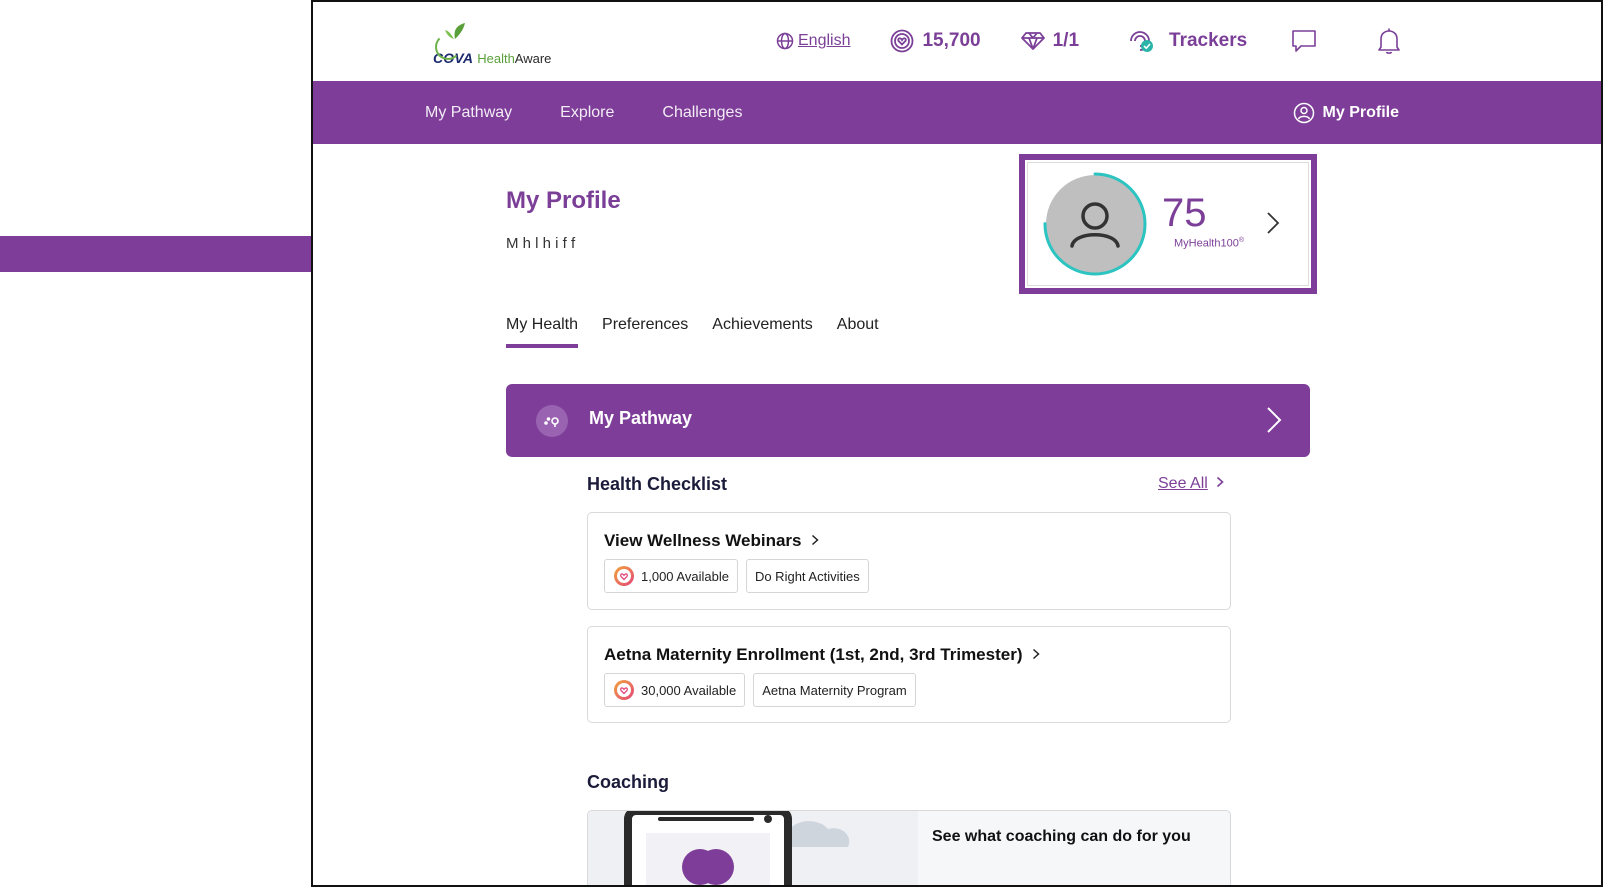 Image resolution: width=1603 pixels, height=887 pixels. I want to click on health-checklist-title: Health Checklist, so click(657, 484).